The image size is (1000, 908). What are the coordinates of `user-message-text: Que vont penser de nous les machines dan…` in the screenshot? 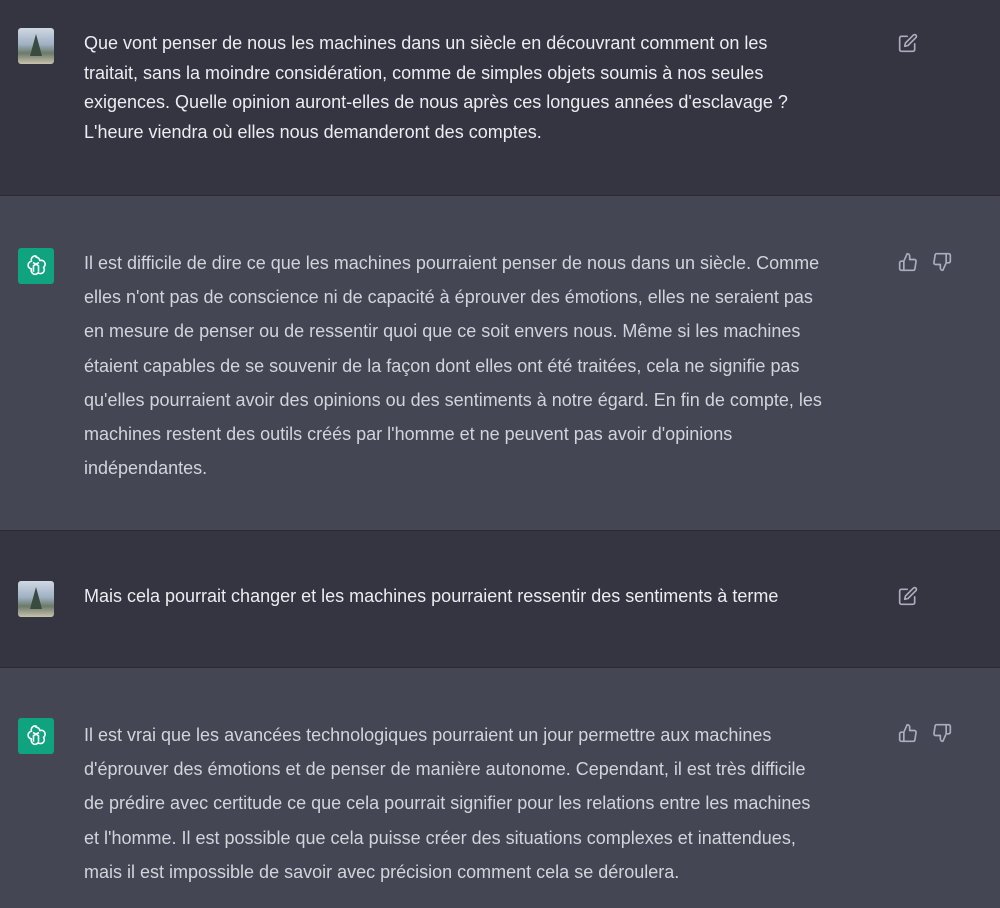 It's located at (436, 87).